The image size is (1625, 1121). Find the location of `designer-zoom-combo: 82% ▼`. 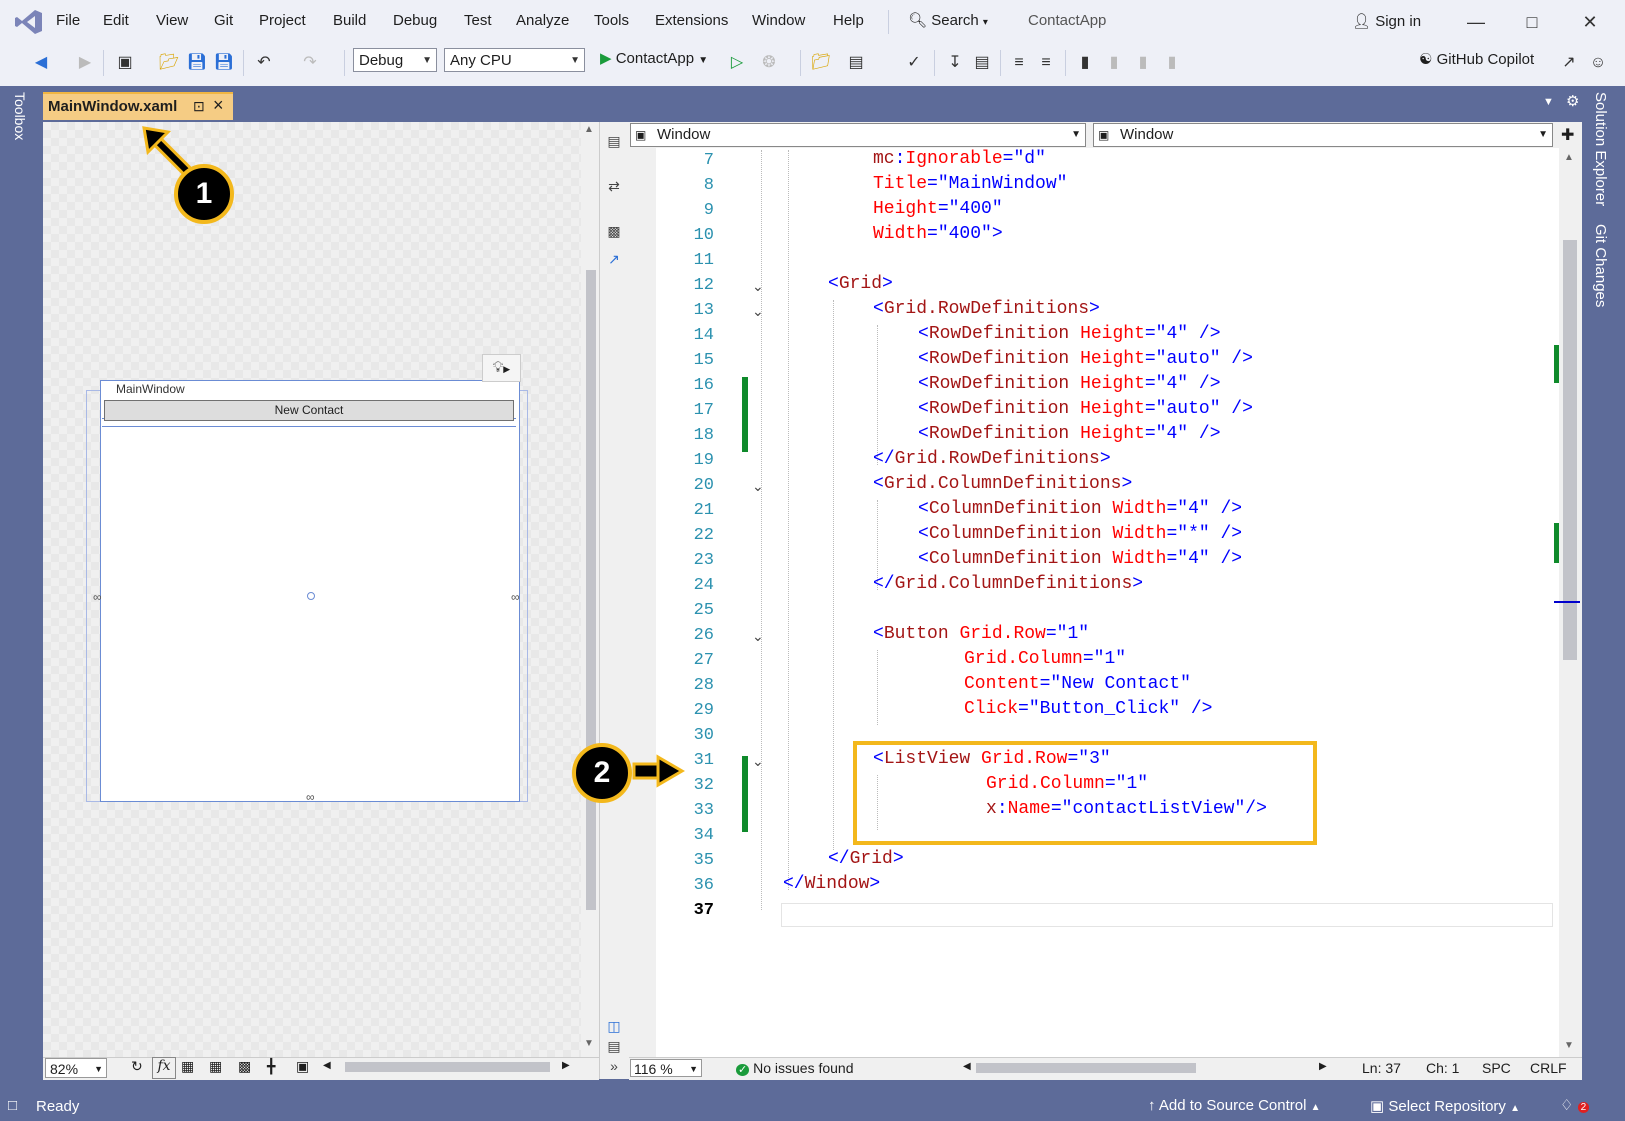

designer-zoom-combo: 82% ▼ is located at coordinates (76, 1068).